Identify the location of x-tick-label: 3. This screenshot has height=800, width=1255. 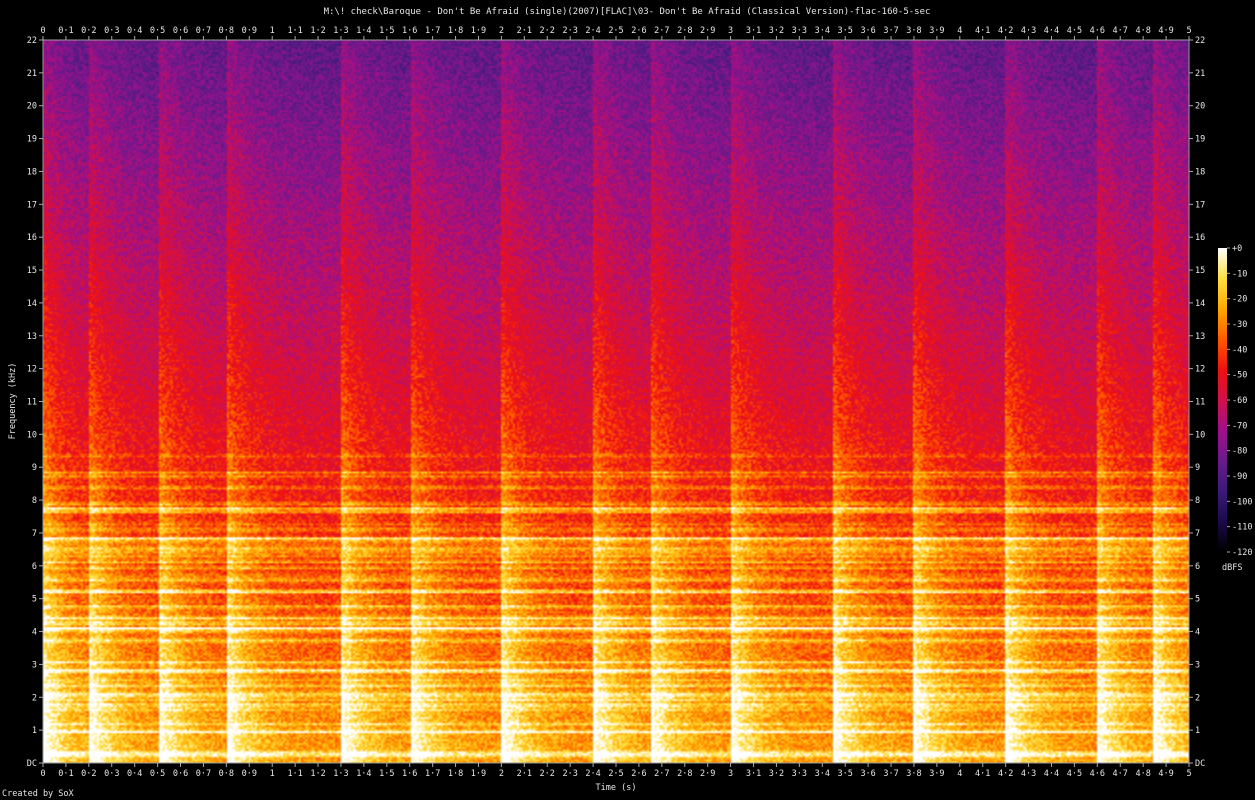
(730, 31).